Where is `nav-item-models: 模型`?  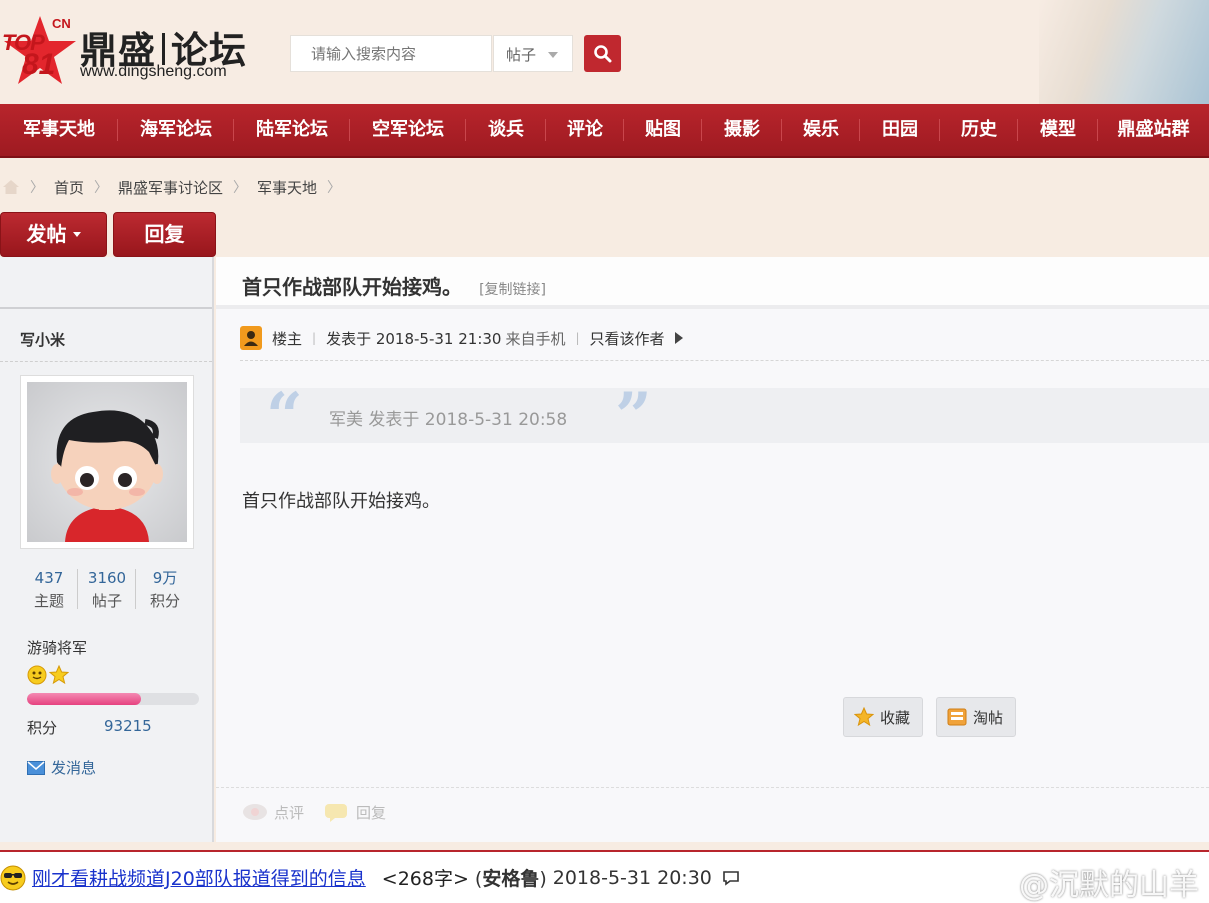 nav-item-models: 模型 is located at coordinates (1058, 130).